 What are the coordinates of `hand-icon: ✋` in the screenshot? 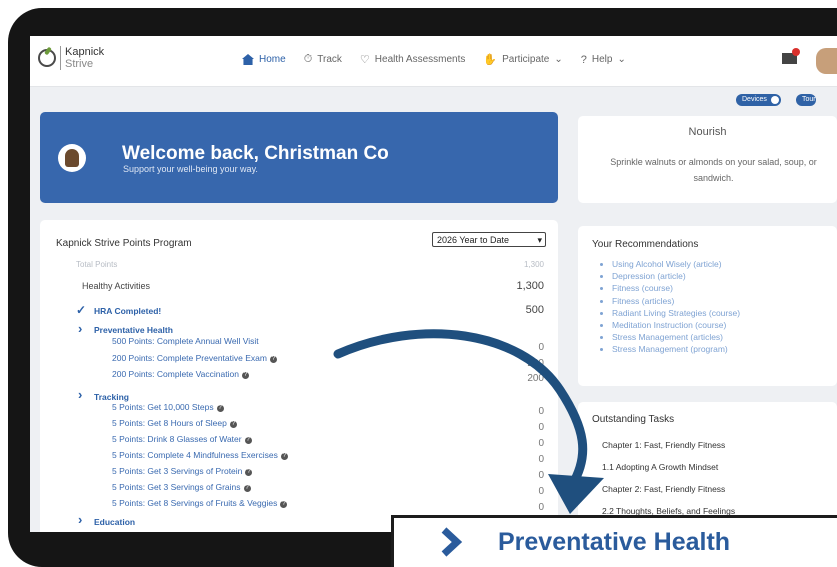 It's located at (490, 60).